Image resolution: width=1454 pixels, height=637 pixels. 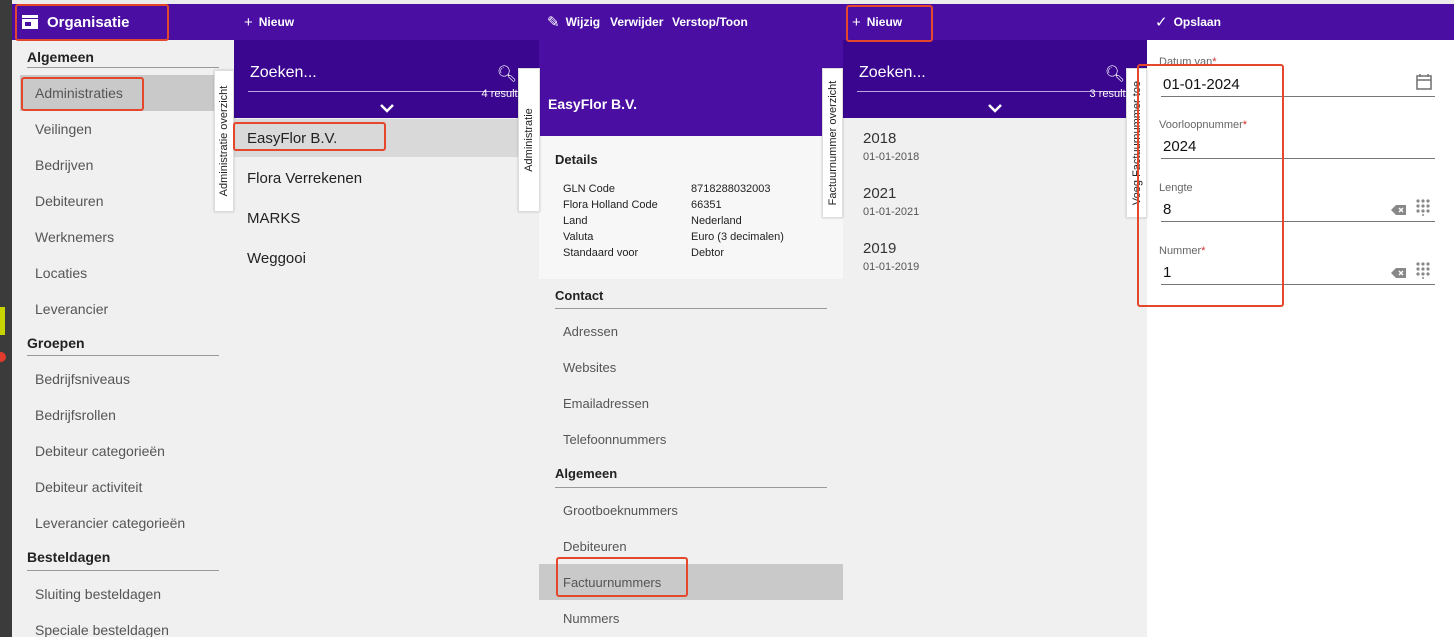 What do you see at coordinates (610, 205) in the screenshot?
I see `detail-label: Flora Holland Code` at bounding box center [610, 205].